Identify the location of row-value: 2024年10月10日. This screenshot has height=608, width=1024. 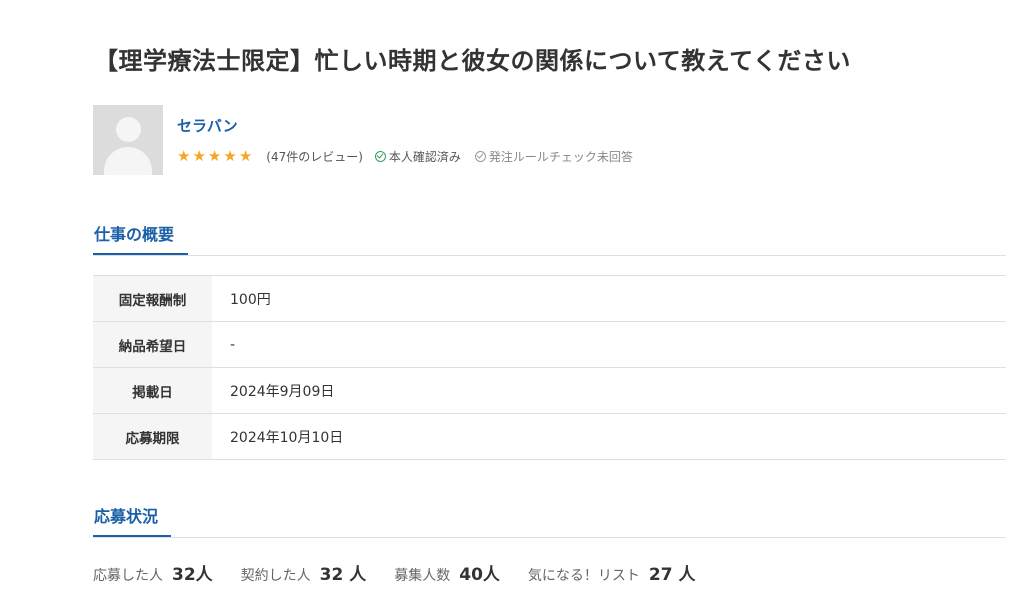
(287, 437).